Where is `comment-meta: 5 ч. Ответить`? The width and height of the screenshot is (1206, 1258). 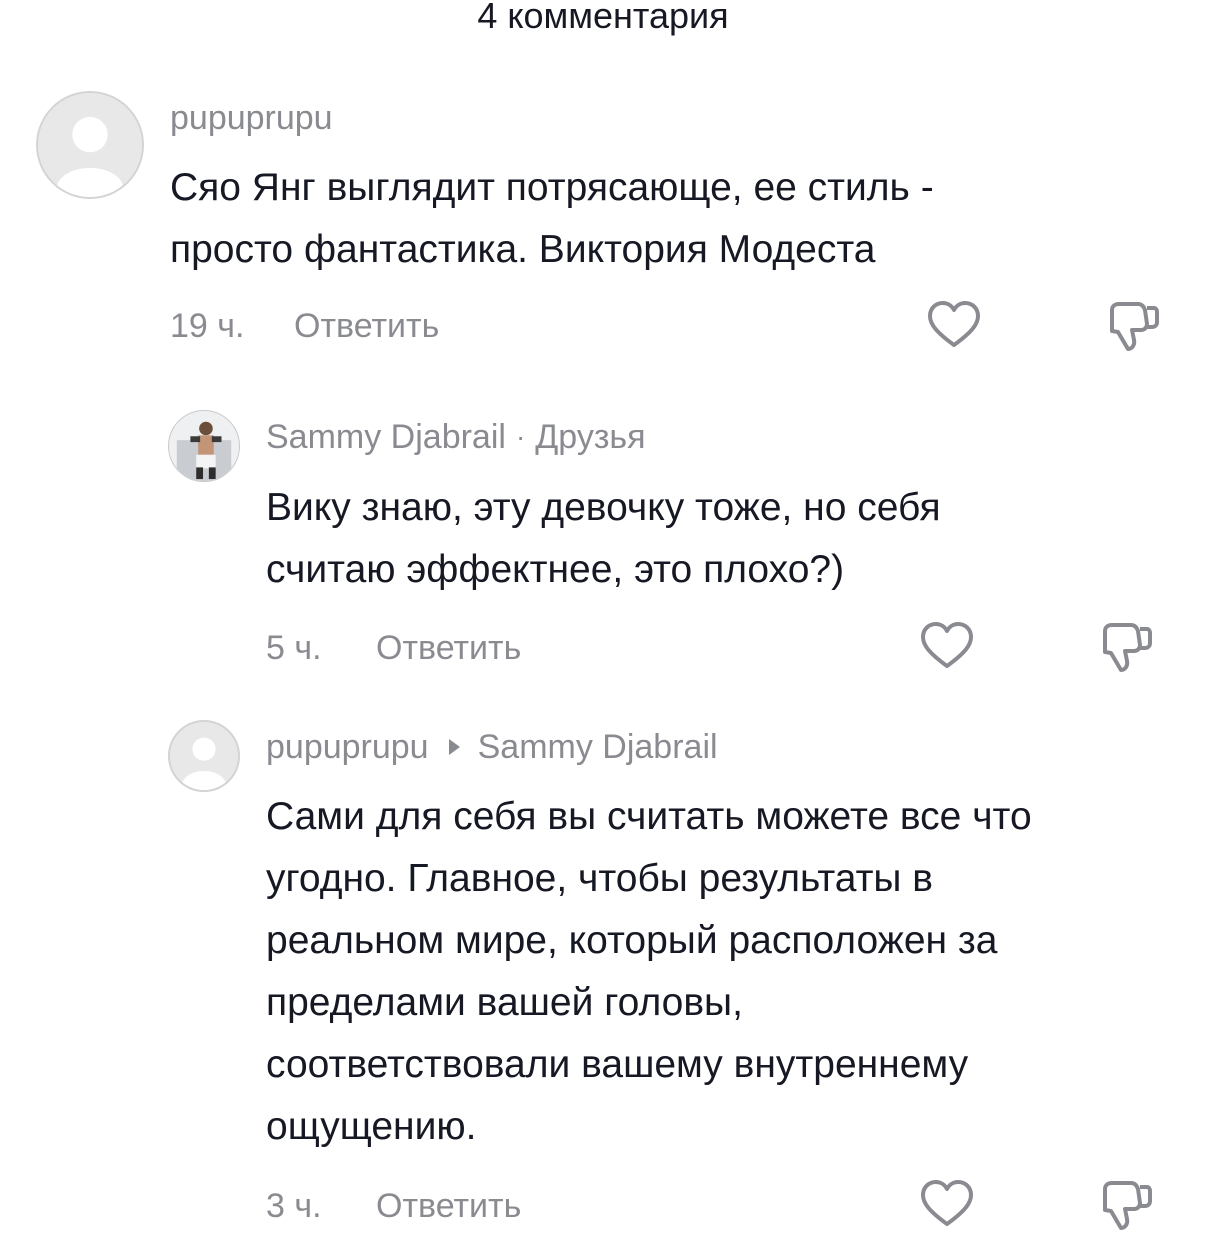
comment-meta: 5 ч. Ответить is located at coordinates (393, 648).